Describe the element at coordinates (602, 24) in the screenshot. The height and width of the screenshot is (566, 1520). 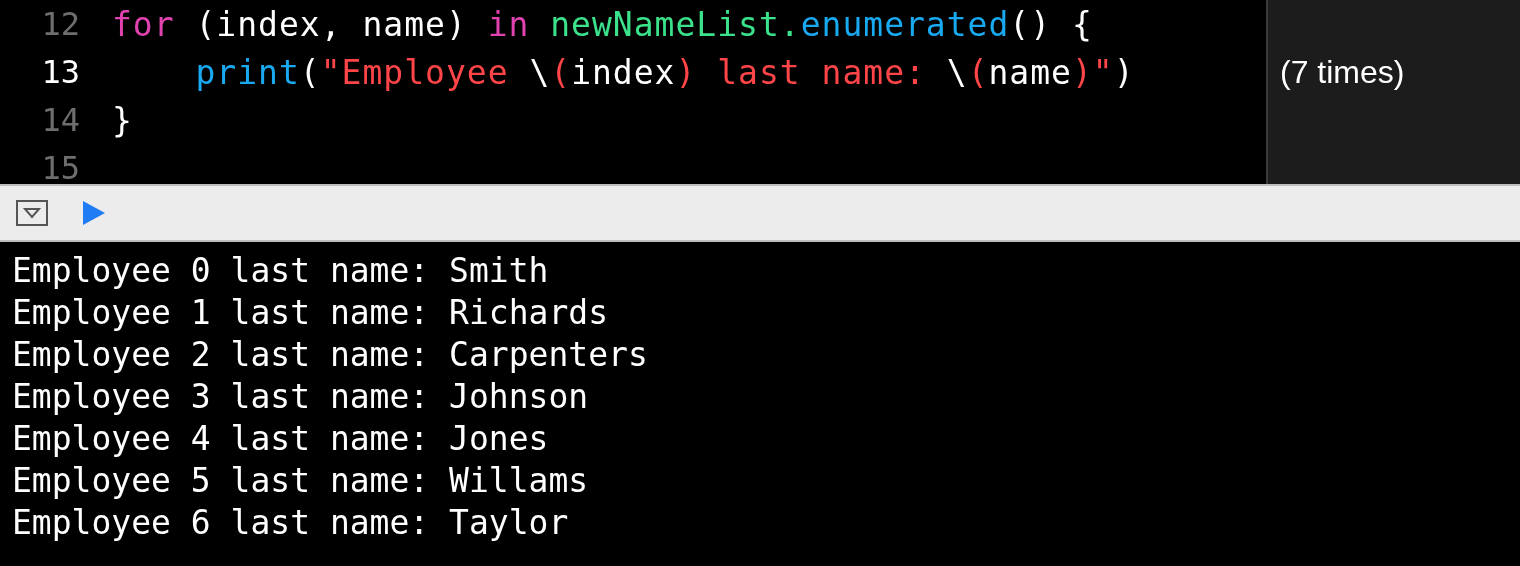
I see `code-line: for (index, name) in newNameList.enumerated() {` at that location.